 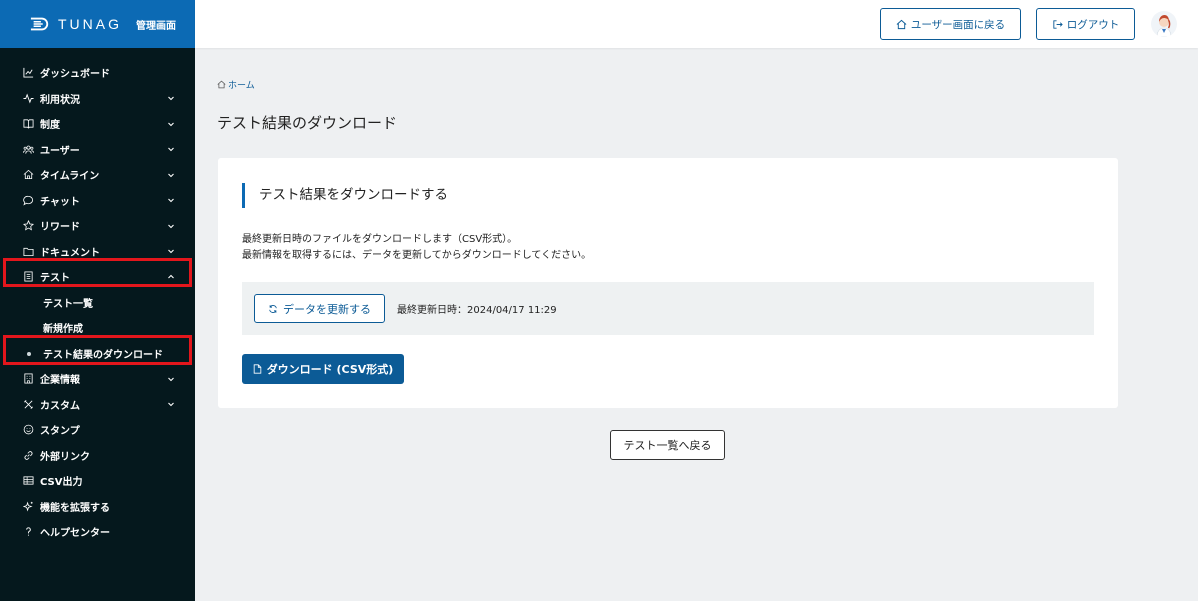 I want to click on sidebar-item-label: ドキュメント, so click(x=70, y=253).